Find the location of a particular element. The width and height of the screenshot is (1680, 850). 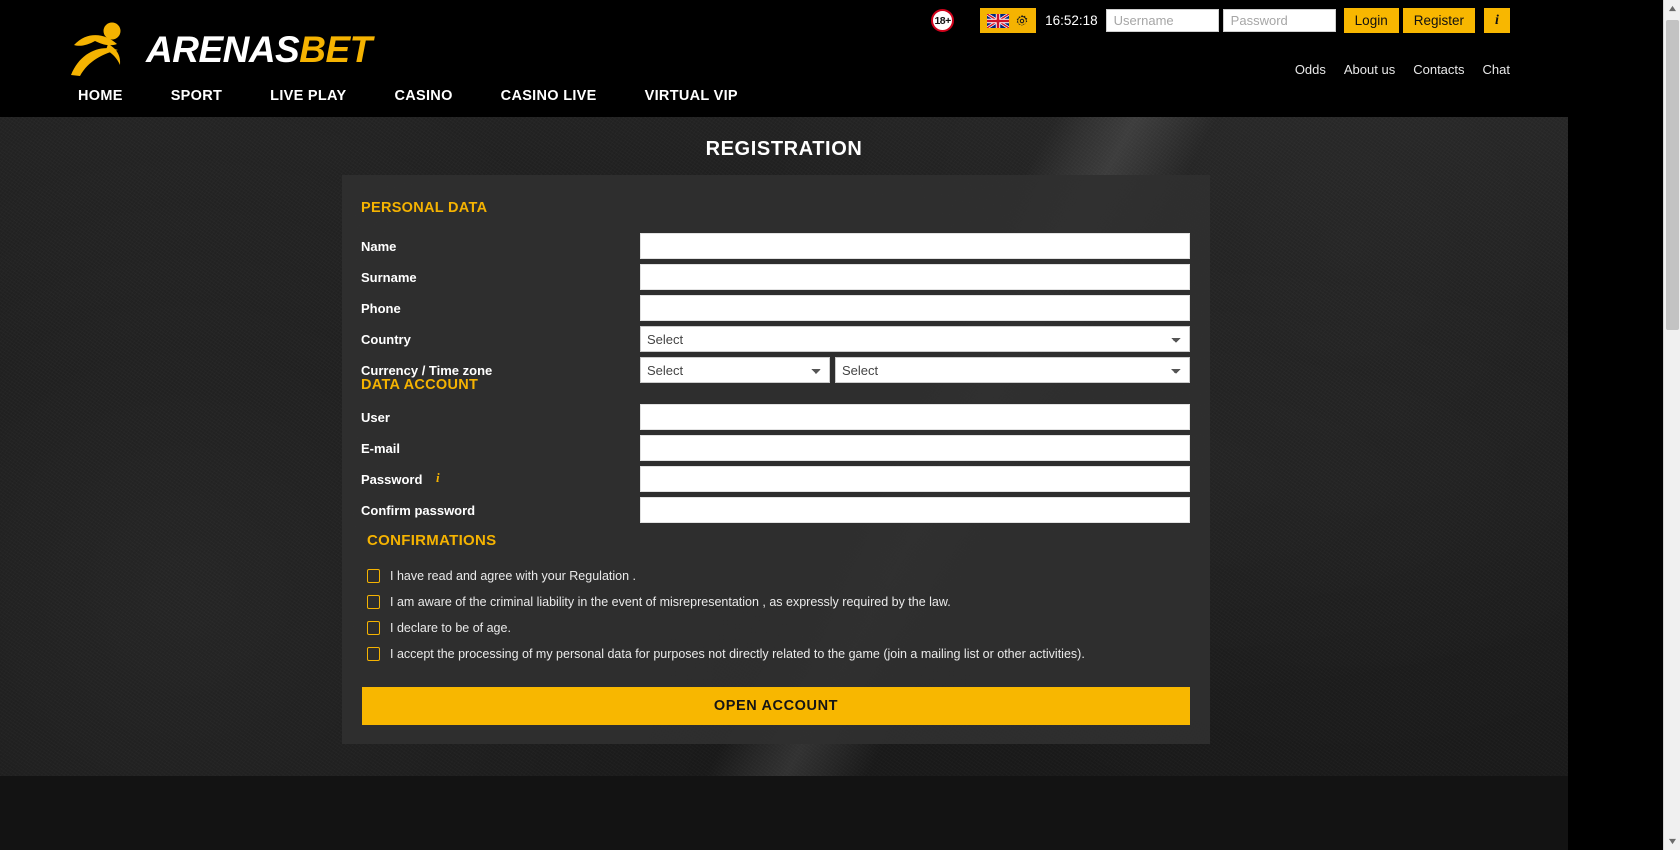

scrollbar-thumb is located at coordinates (1672, 175).